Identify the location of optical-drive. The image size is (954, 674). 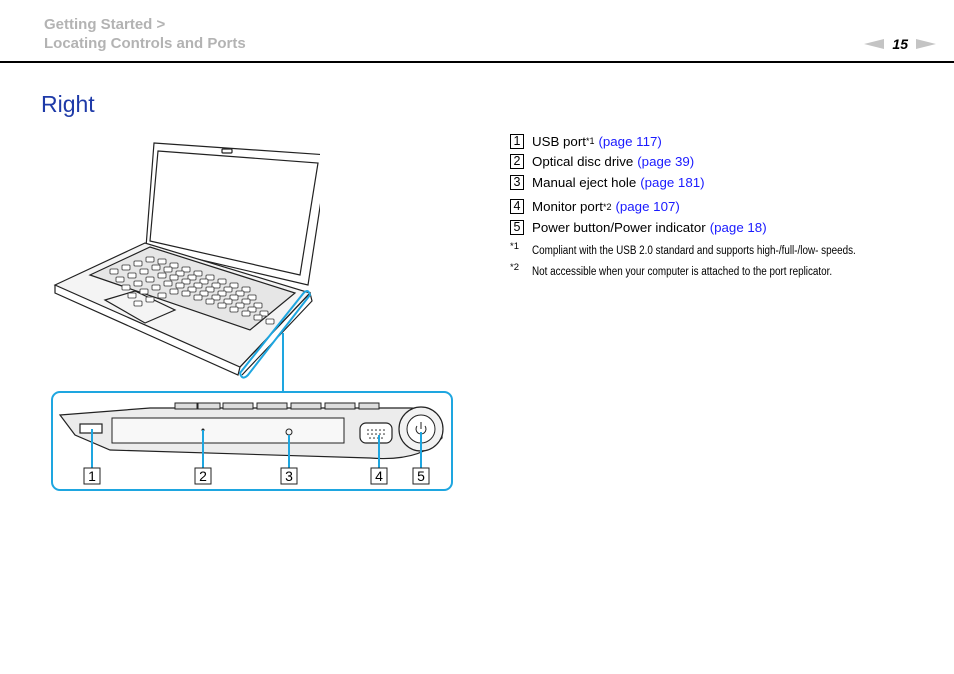
(228, 430).